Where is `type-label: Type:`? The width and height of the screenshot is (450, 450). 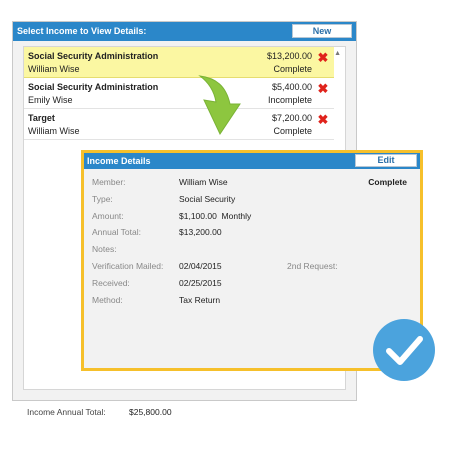
type-label: Type: is located at coordinates (102, 199).